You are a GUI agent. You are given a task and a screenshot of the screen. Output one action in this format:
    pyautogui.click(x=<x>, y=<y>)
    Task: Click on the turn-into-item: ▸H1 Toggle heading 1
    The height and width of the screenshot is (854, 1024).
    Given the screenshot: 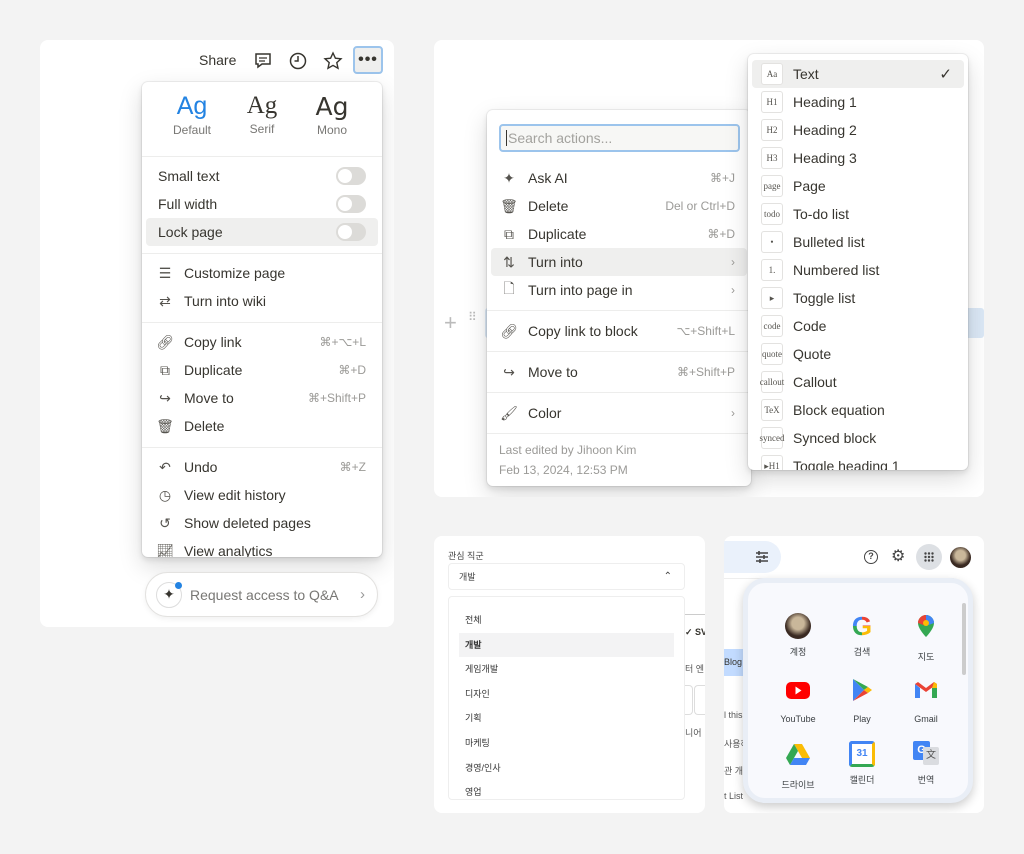 What is the action you would take?
    pyautogui.click(x=858, y=461)
    